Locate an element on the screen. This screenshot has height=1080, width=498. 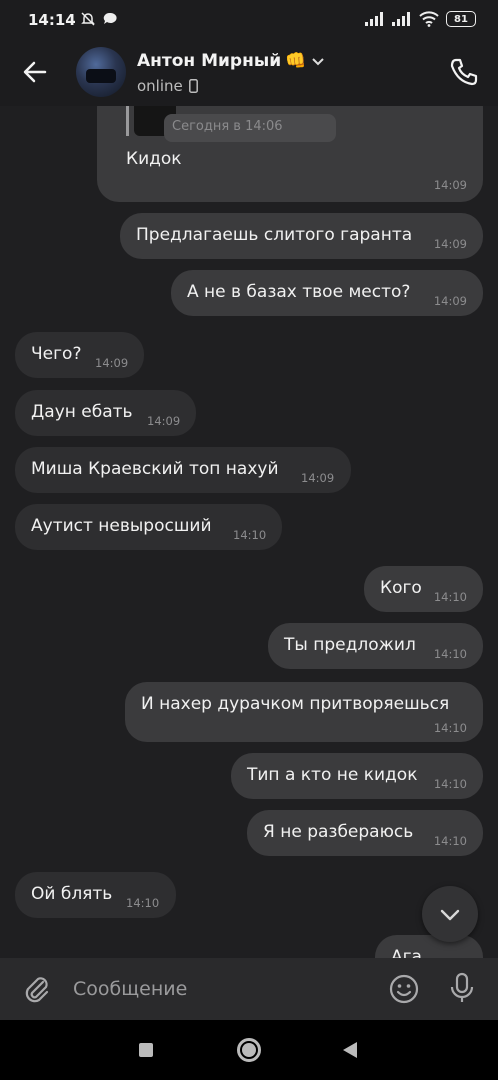
status-time: 14:14 is located at coordinates (52, 20).